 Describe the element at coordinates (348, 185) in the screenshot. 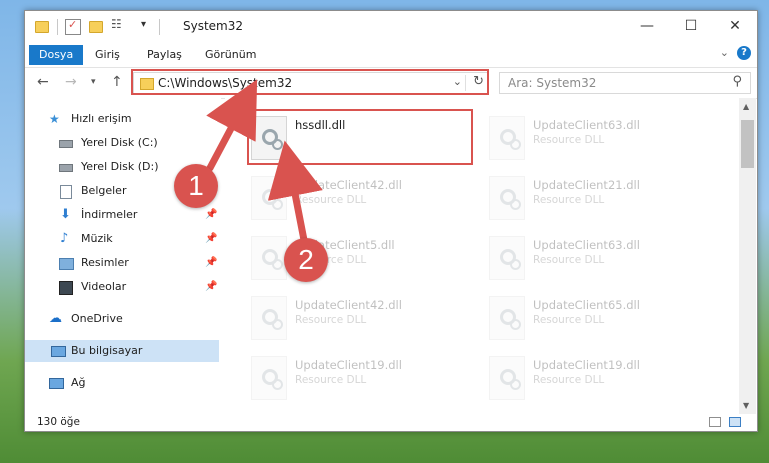

I see `file-name: UpdateClient42.dll` at that location.